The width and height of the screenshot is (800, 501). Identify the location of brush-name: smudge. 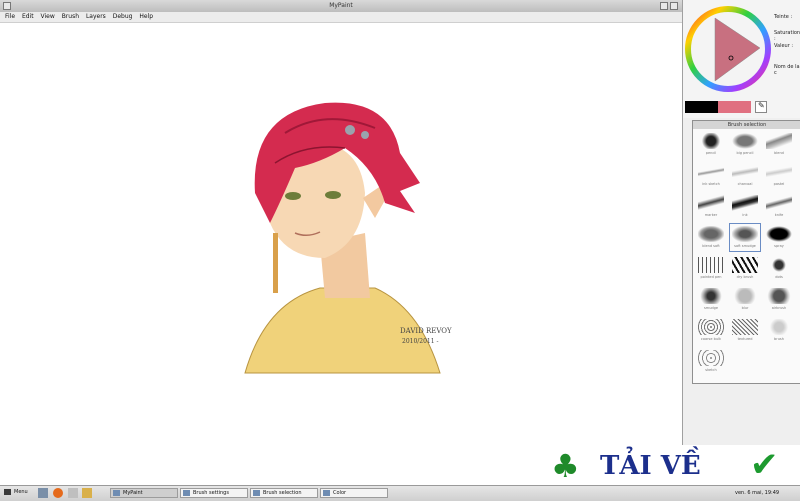
(711, 308).